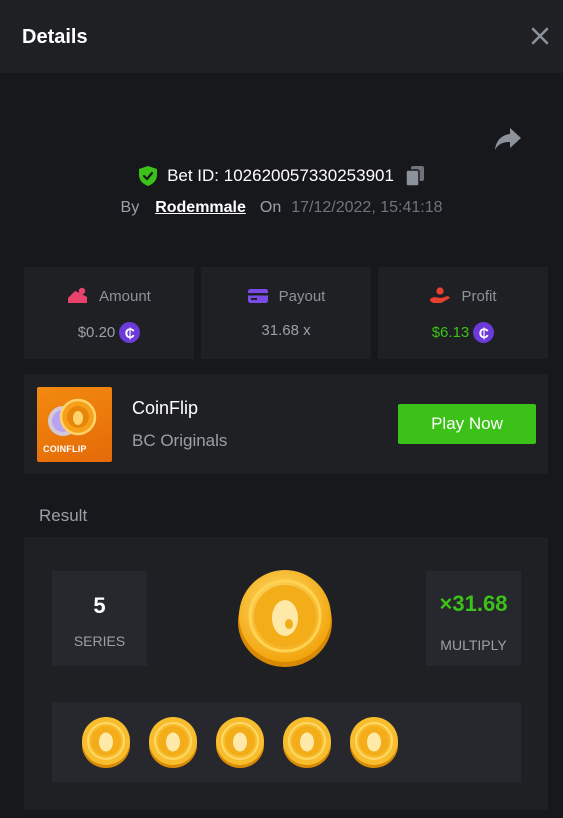 Image resolution: width=563 pixels, height=818 pixels. Describe the element at coordinates (440, 295) in the screenshot. I see `profit-hand-icon` at that location.